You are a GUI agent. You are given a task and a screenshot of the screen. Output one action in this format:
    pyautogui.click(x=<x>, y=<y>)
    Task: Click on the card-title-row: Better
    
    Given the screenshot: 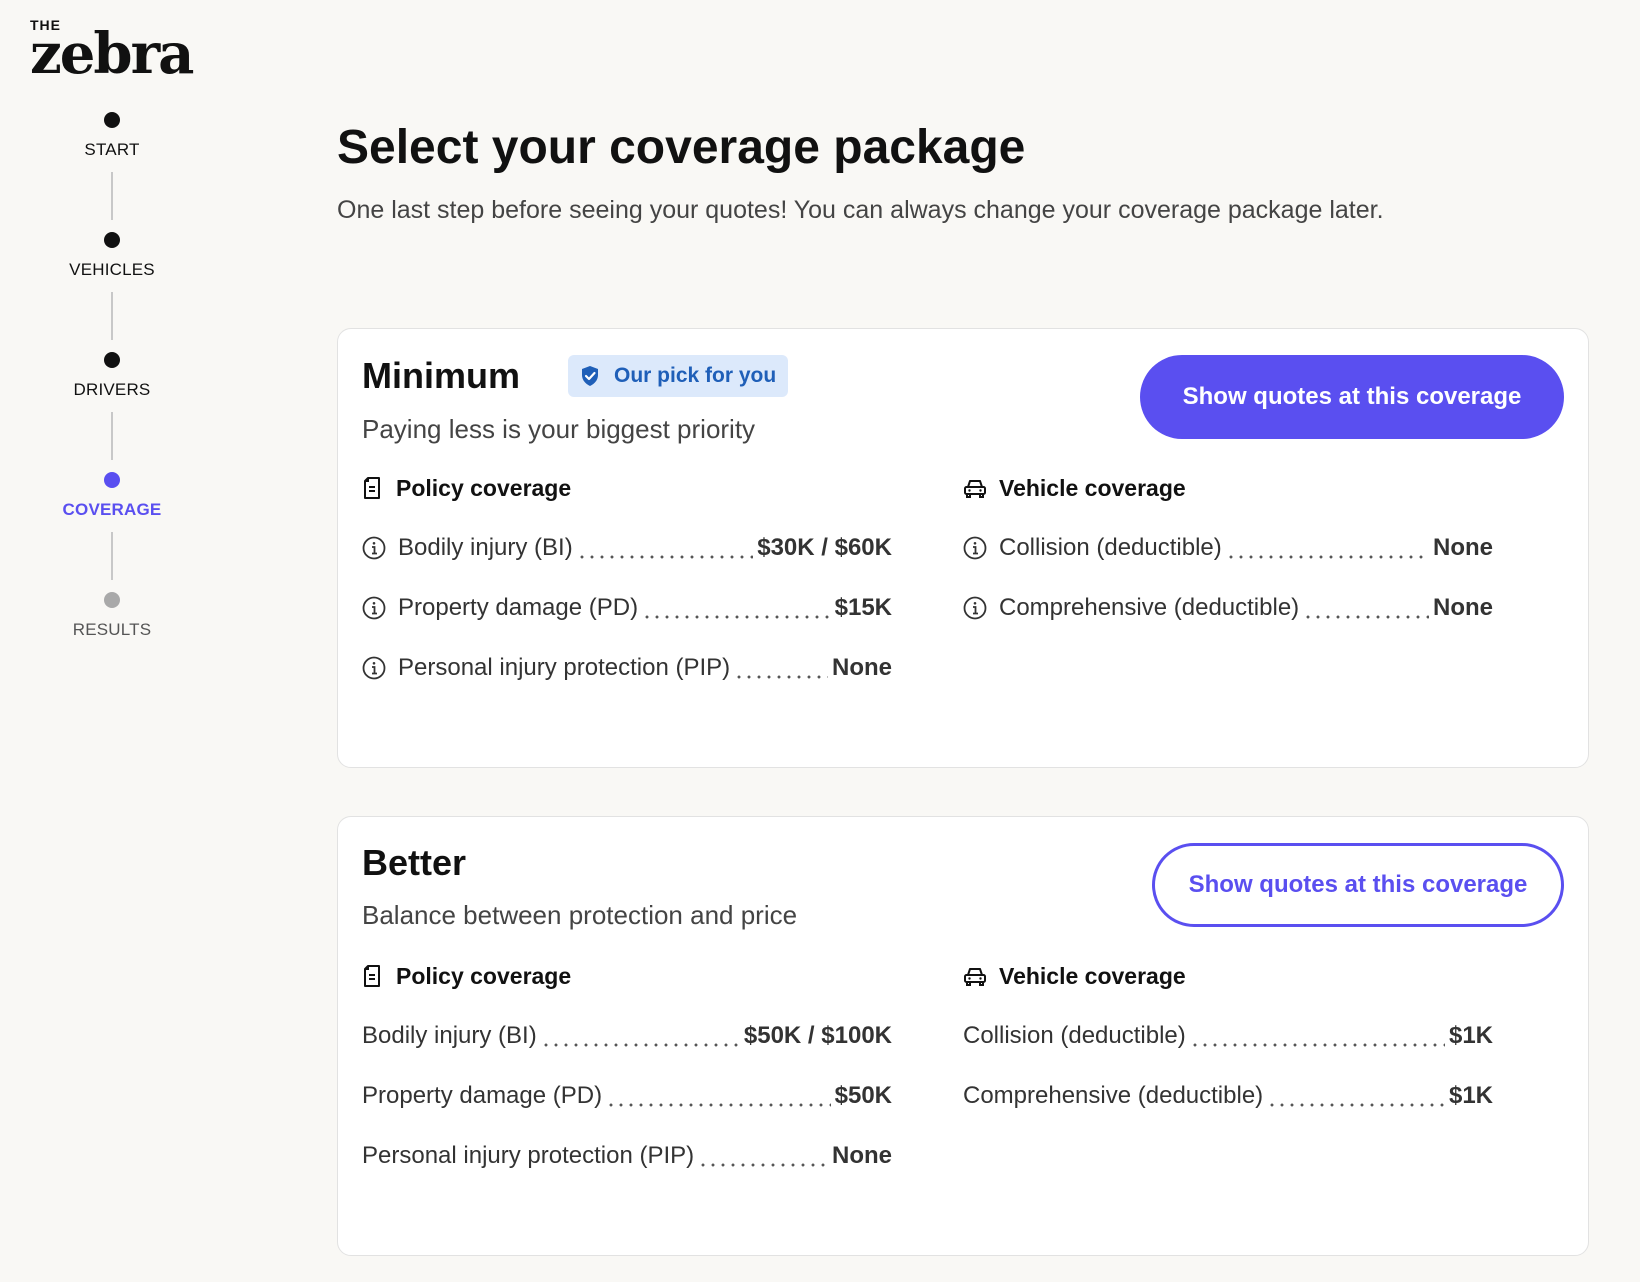 What is the action you would take?
    pyautogui.click(x=579, y=863)
    